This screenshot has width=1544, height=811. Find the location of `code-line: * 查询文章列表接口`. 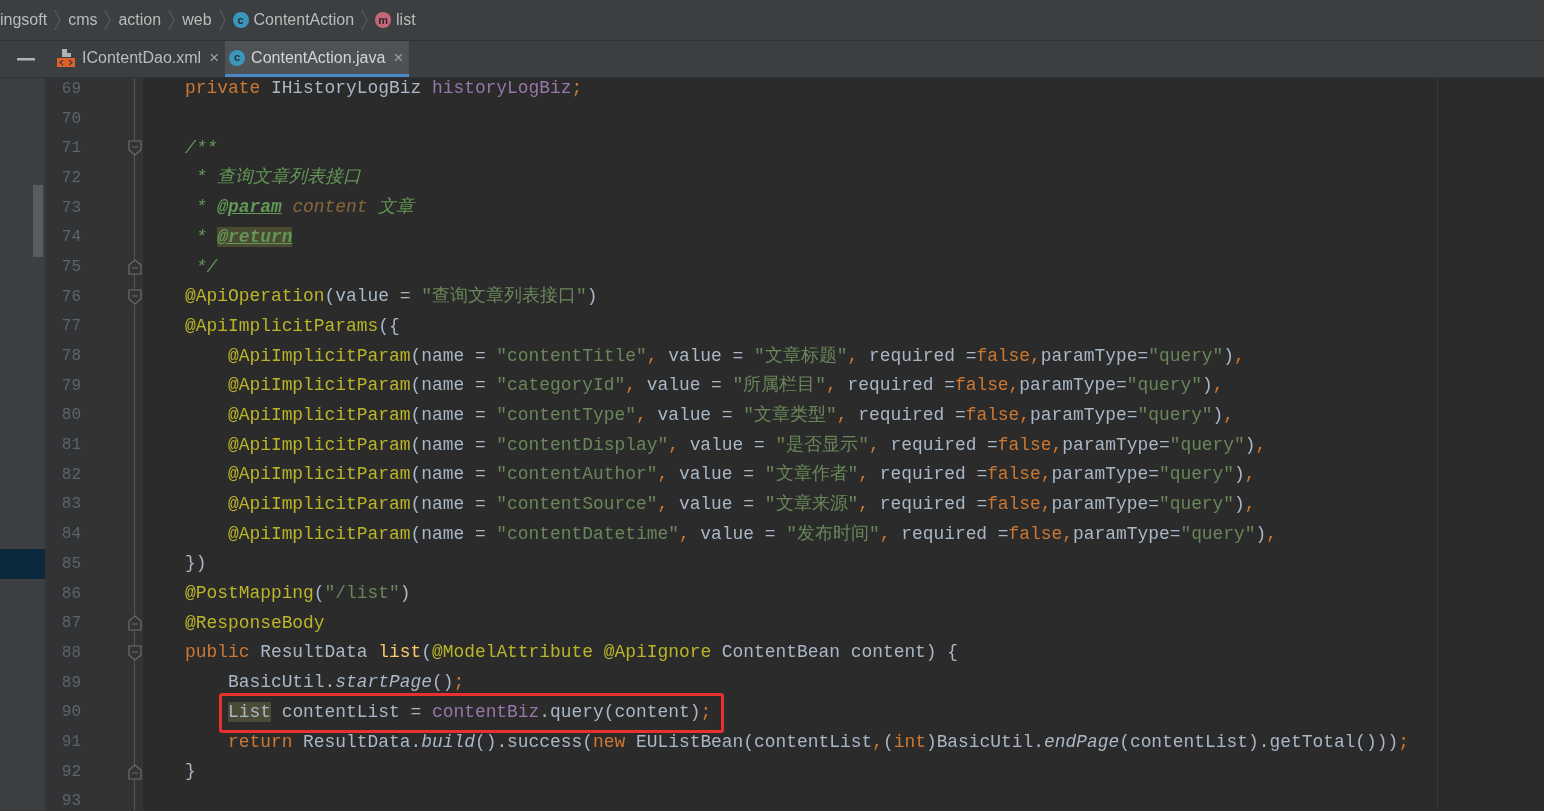

code-line: * 查询文章列表接口 is located at coordinates (278, 177).